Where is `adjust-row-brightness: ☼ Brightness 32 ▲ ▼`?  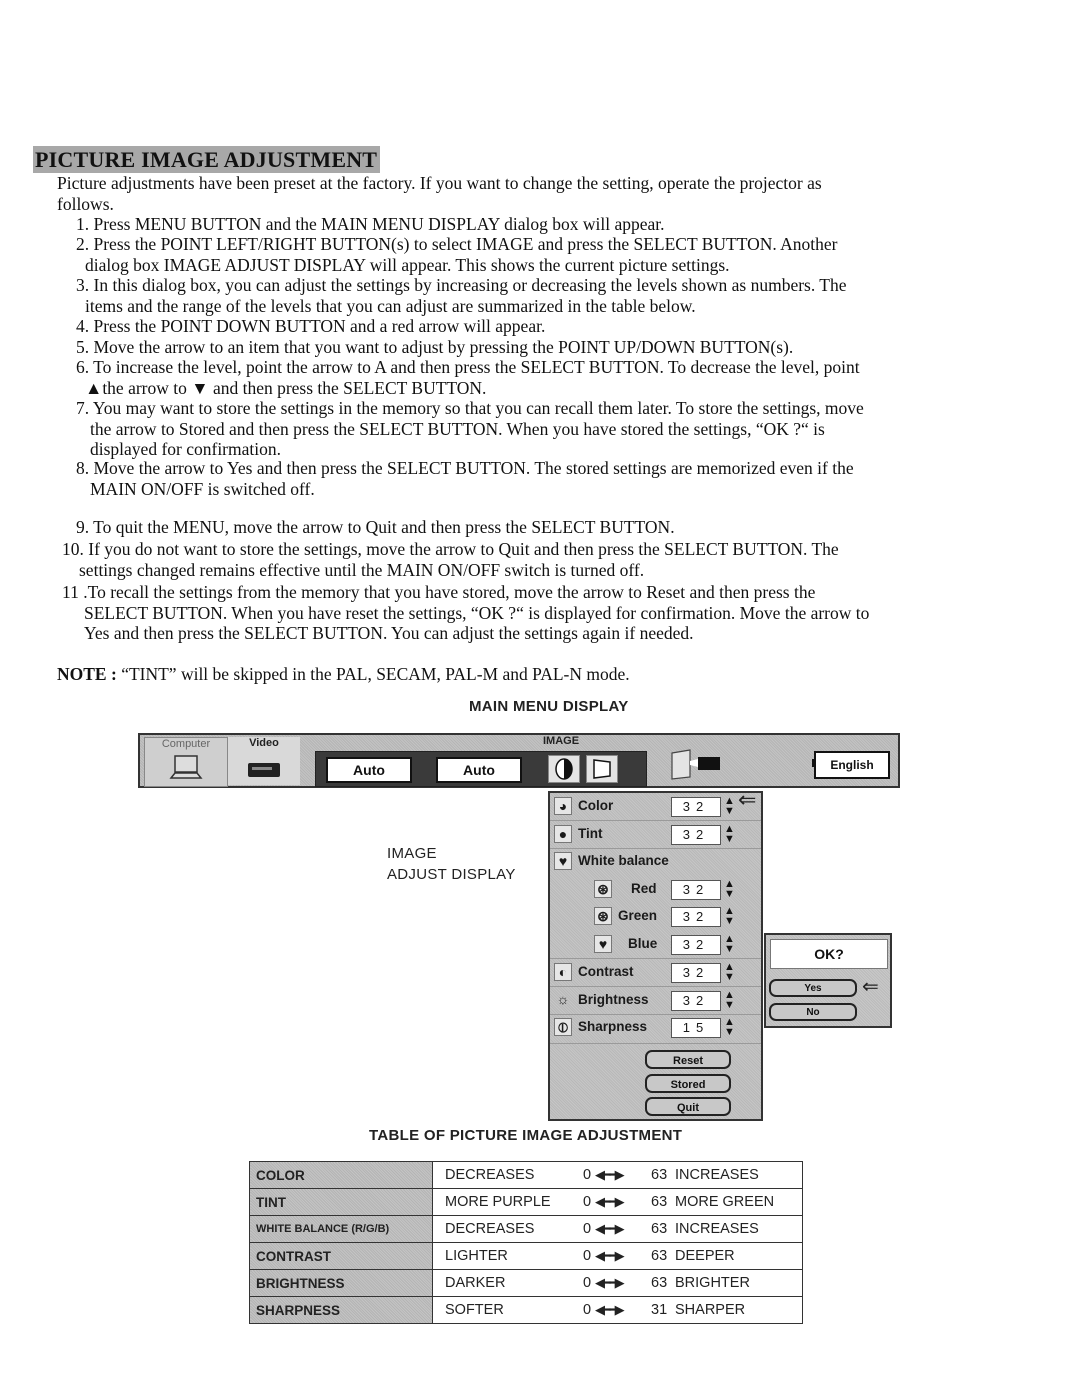 adjust-row-brightness: ☼ Brightness 32 ▲ ▼ is located at coordinates (654, 1001).